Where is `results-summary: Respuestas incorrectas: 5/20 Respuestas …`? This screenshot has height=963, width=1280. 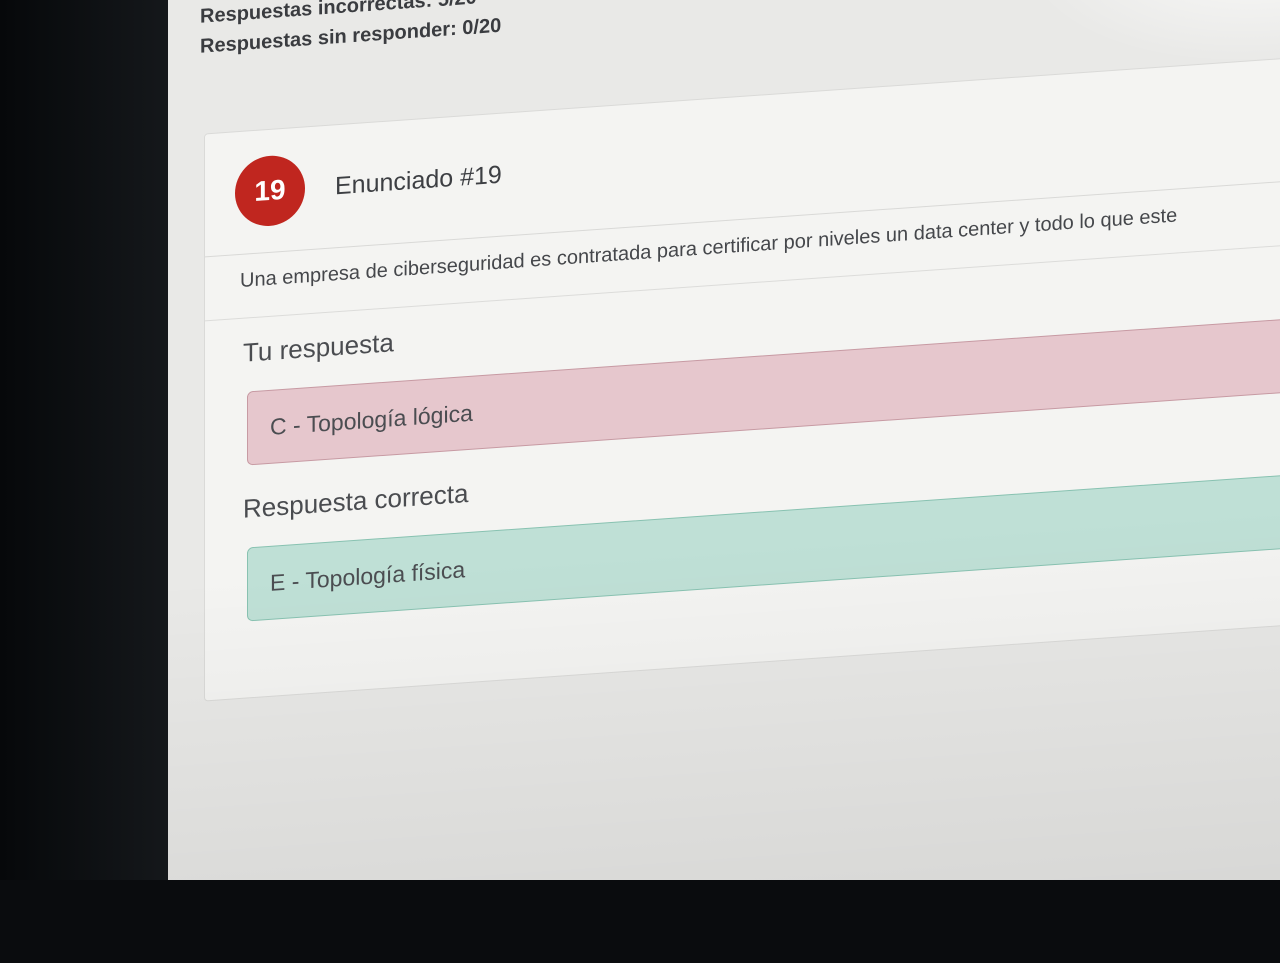
results-summary: Respuestas incorrectas: 5/20 Respuestas … is located at coordinates (350, 31).